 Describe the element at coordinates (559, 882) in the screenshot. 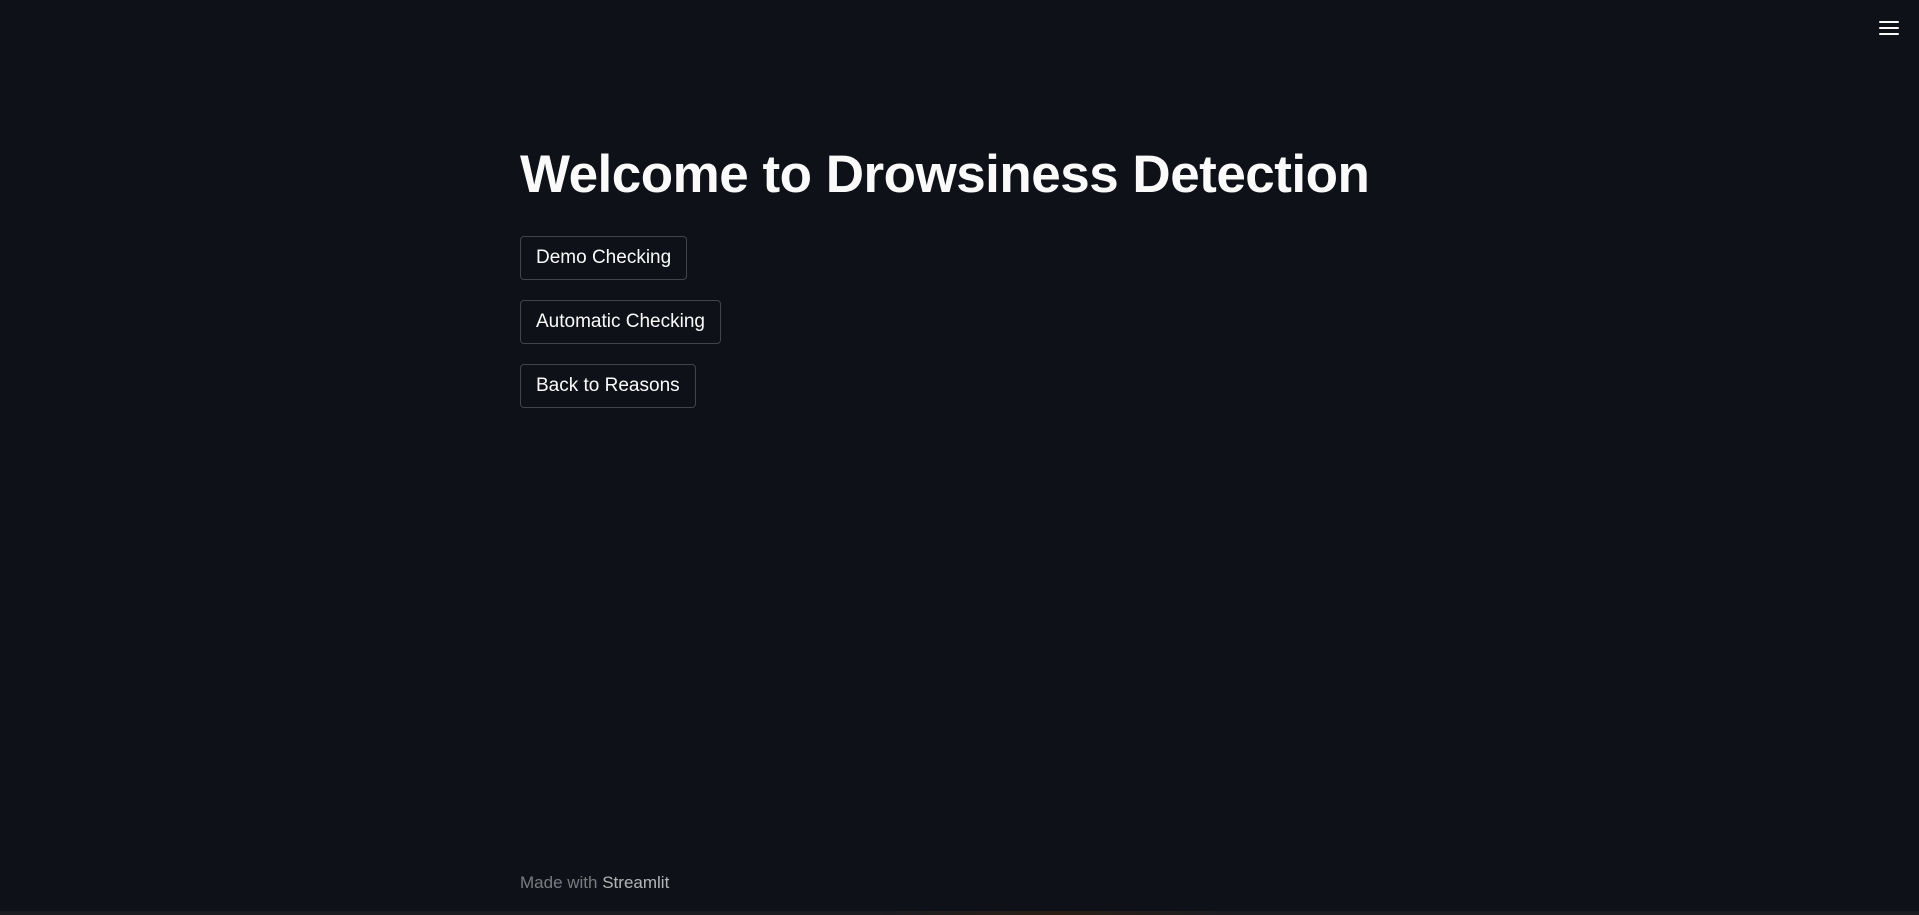

I see `footer-prefix: Made with` at that location.